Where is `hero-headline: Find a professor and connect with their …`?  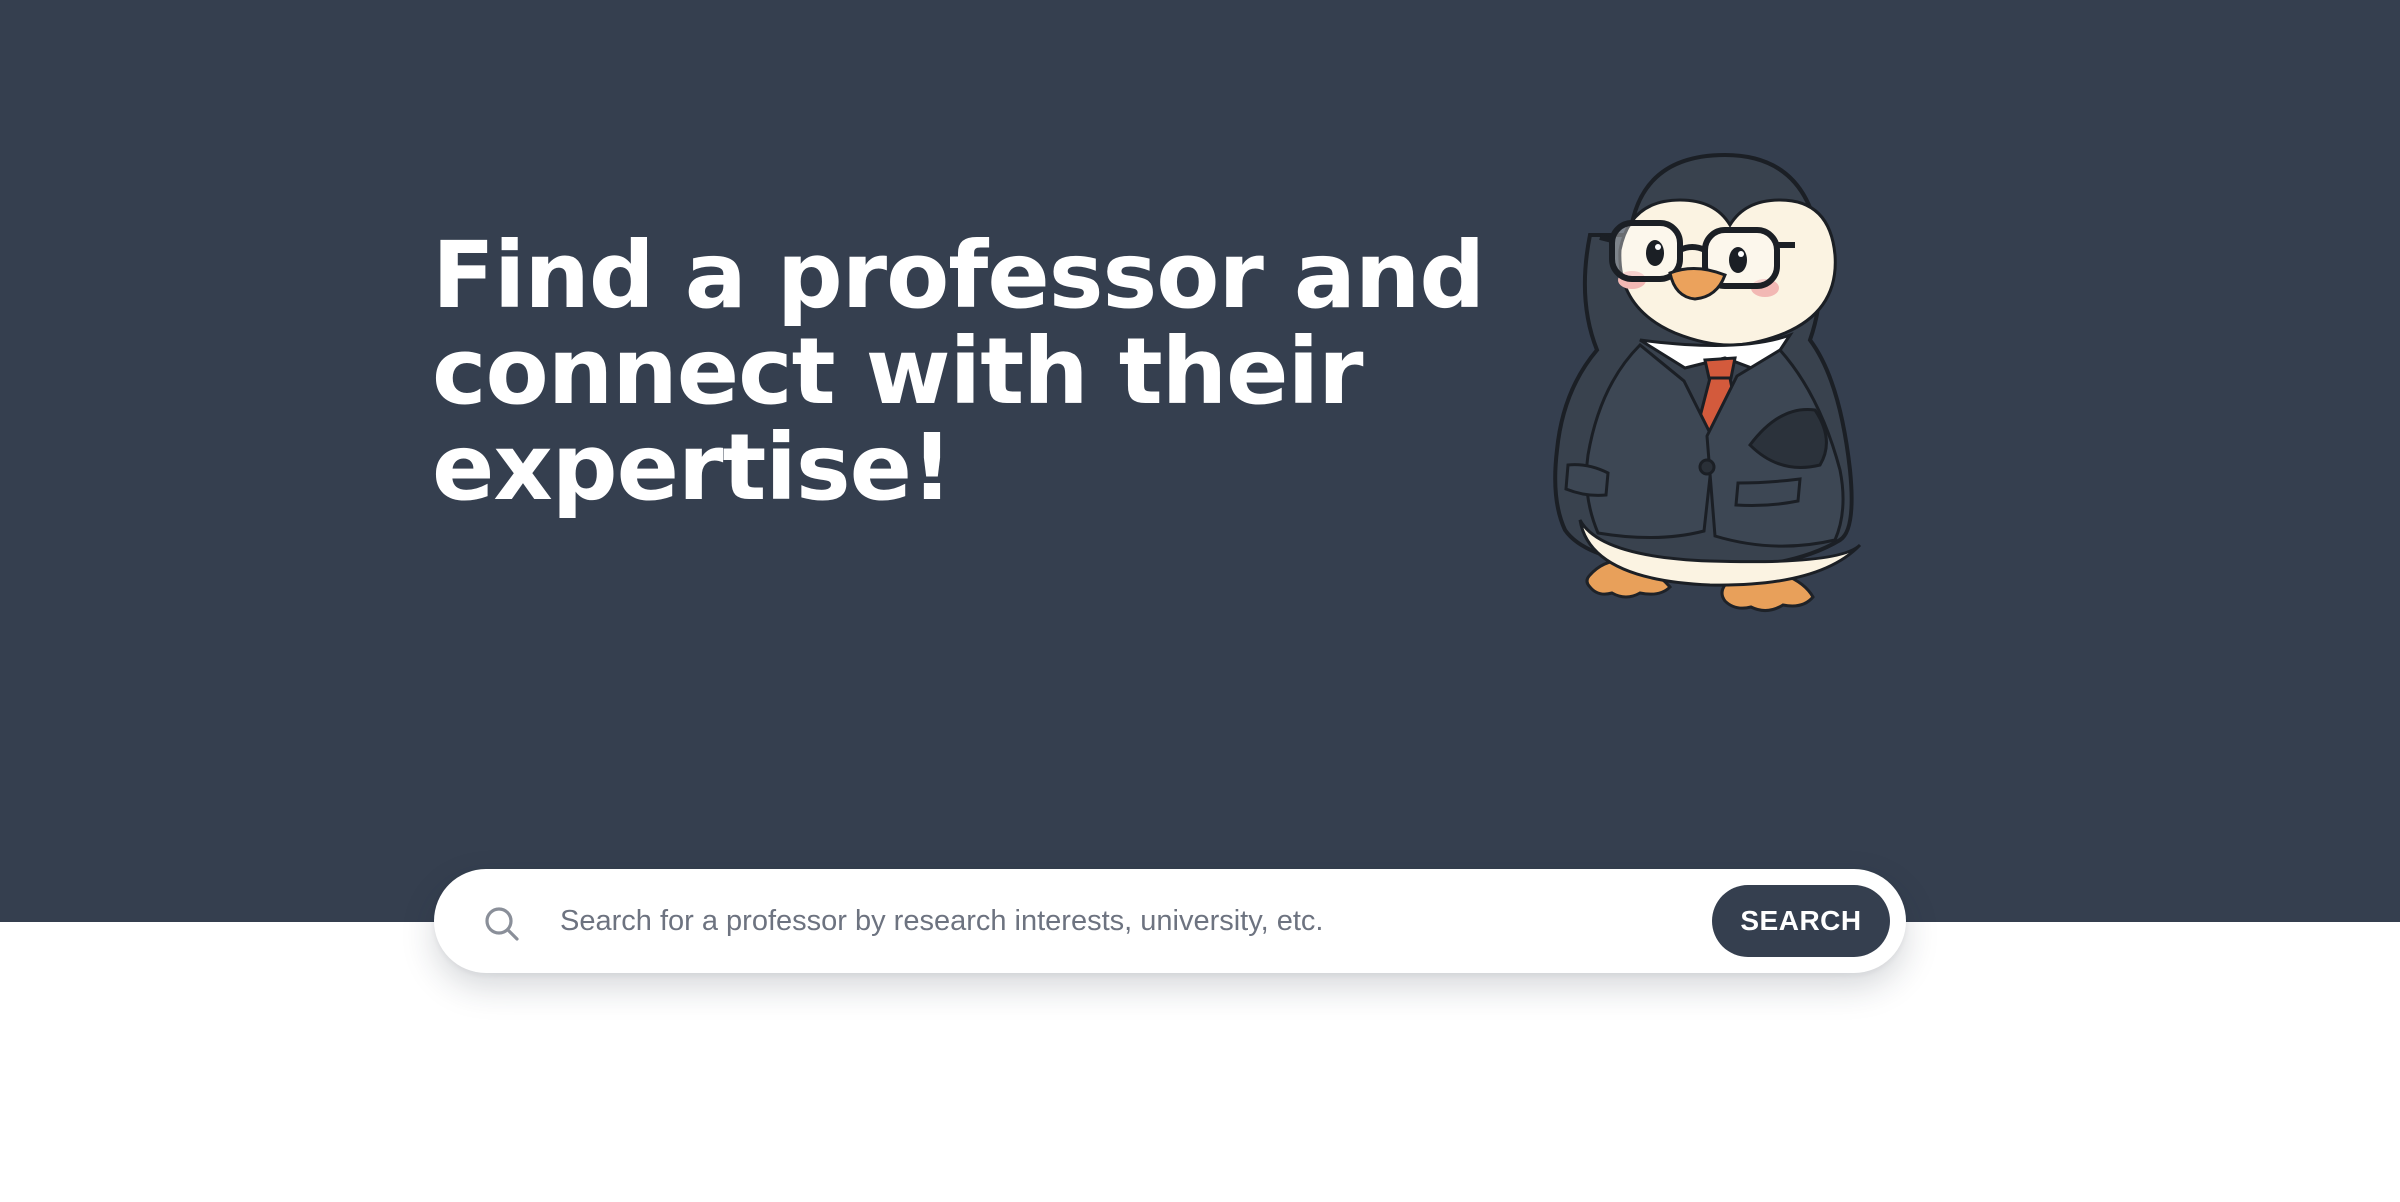 hero-headline: Find a professor and connect with their … is located at coordinates (958, 371).